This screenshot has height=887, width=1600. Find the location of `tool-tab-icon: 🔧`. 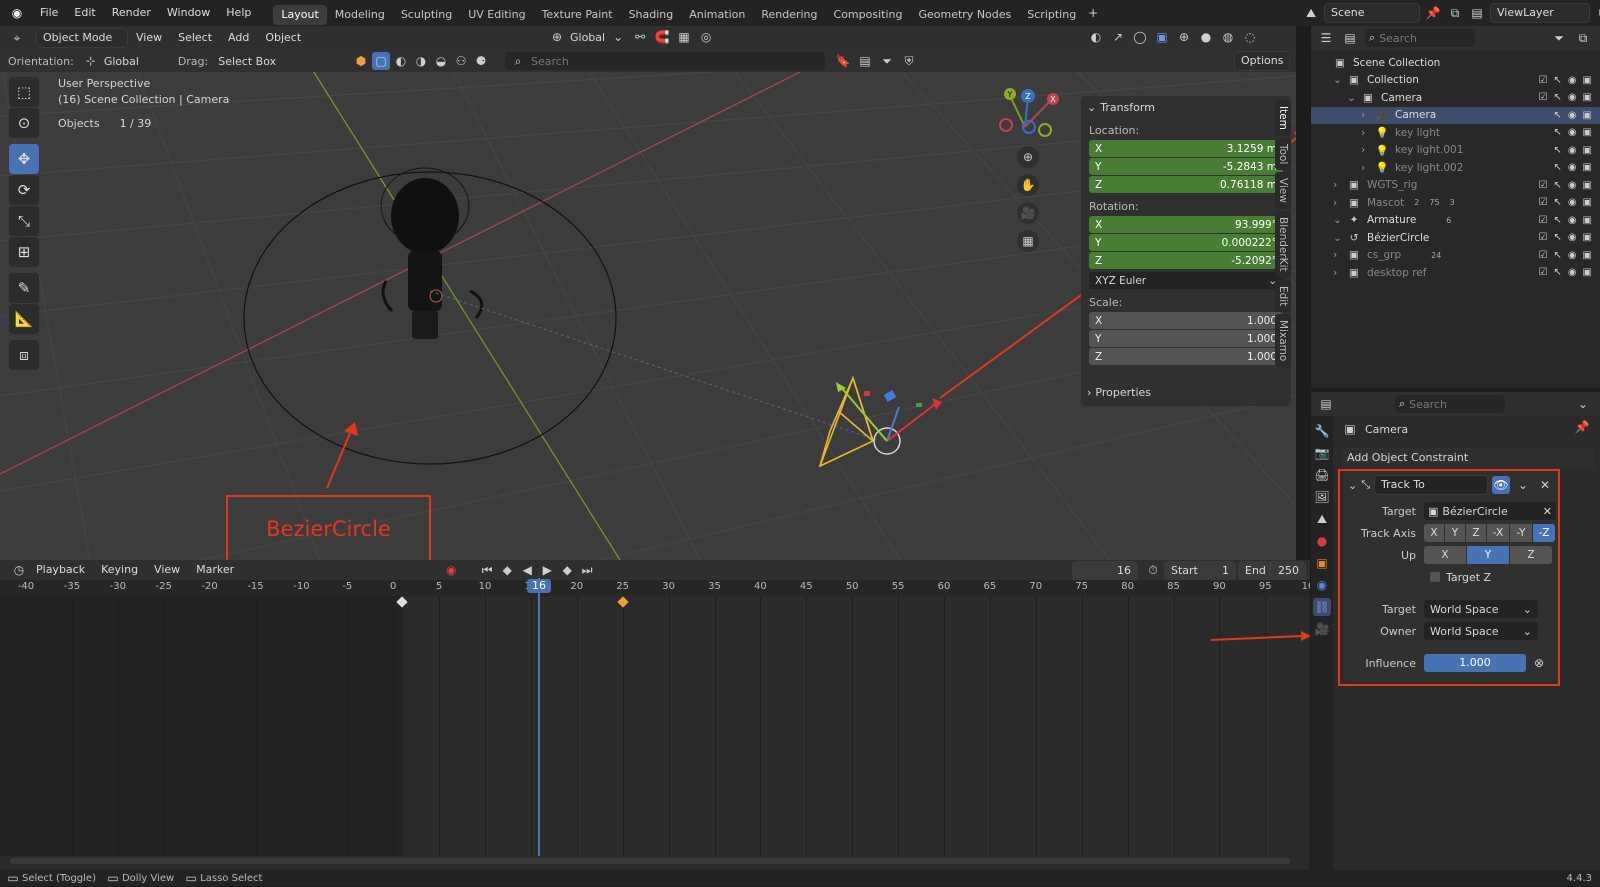

tool-tab-icon: 🔧 is located at coordinates (1322, 431).